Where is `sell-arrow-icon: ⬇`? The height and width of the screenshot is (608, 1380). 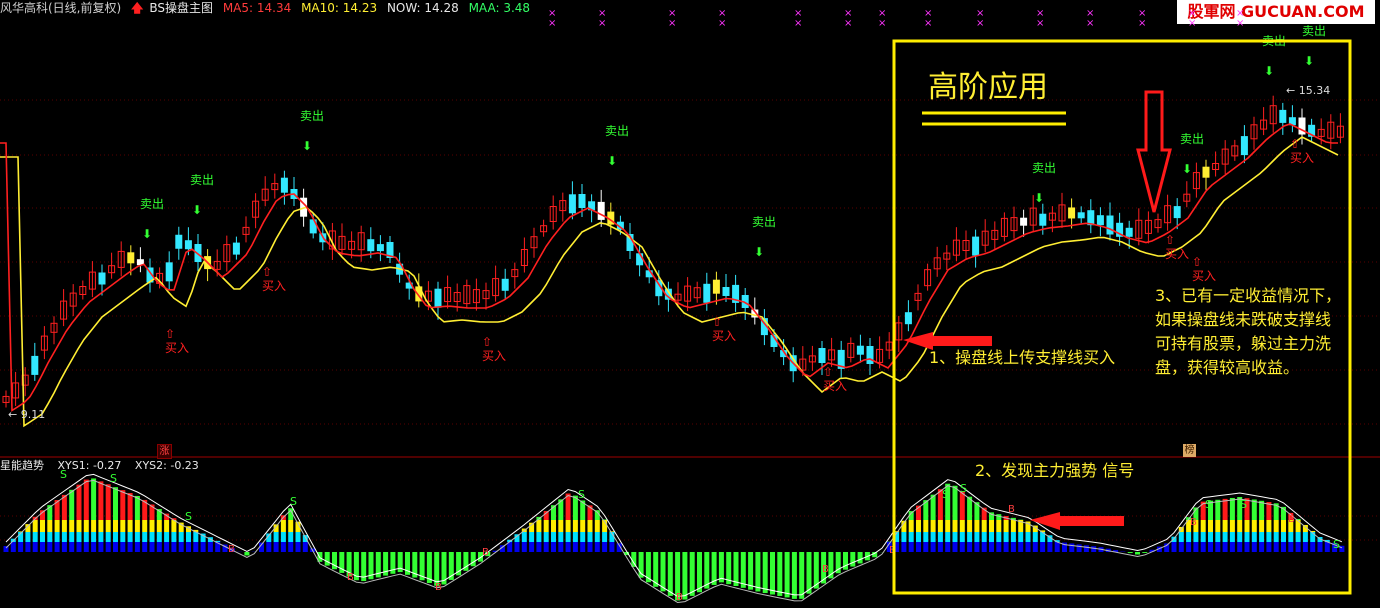
sell-arrow-icon: ⬇ is located at coordinates (147, 234).